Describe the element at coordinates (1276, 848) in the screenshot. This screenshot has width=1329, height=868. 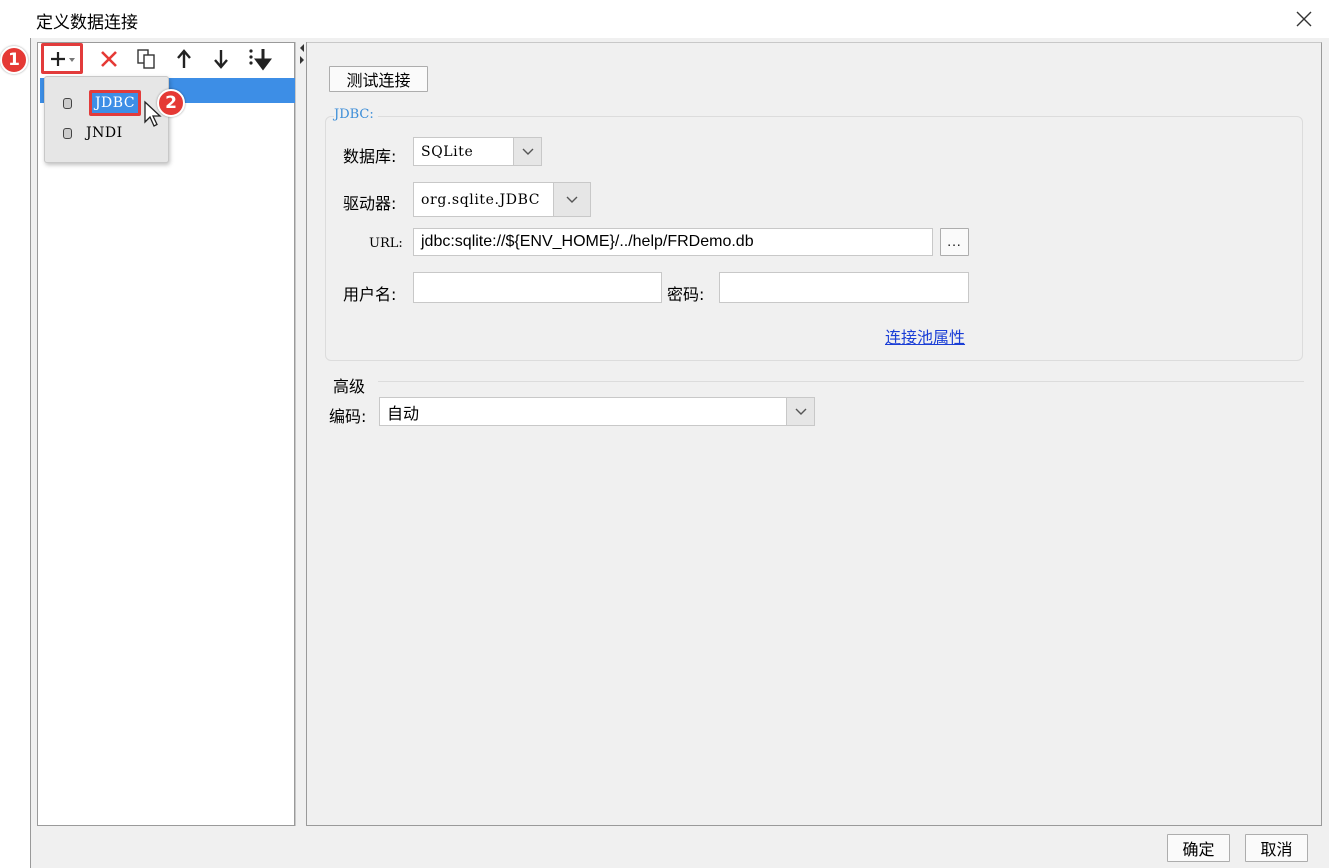
I see `cancel-button: 取消` at that location.